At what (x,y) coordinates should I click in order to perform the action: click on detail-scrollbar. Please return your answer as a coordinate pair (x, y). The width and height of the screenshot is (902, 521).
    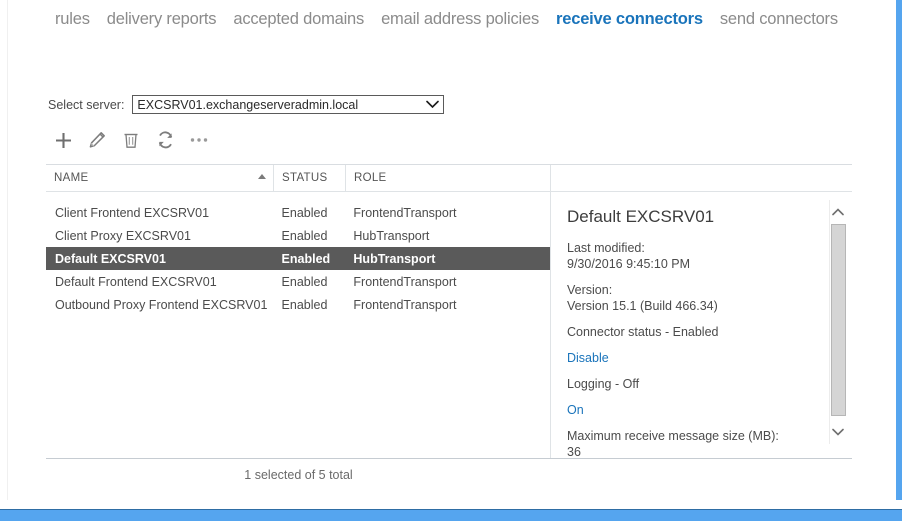
    Looking at the image, I should click on (837, 322).